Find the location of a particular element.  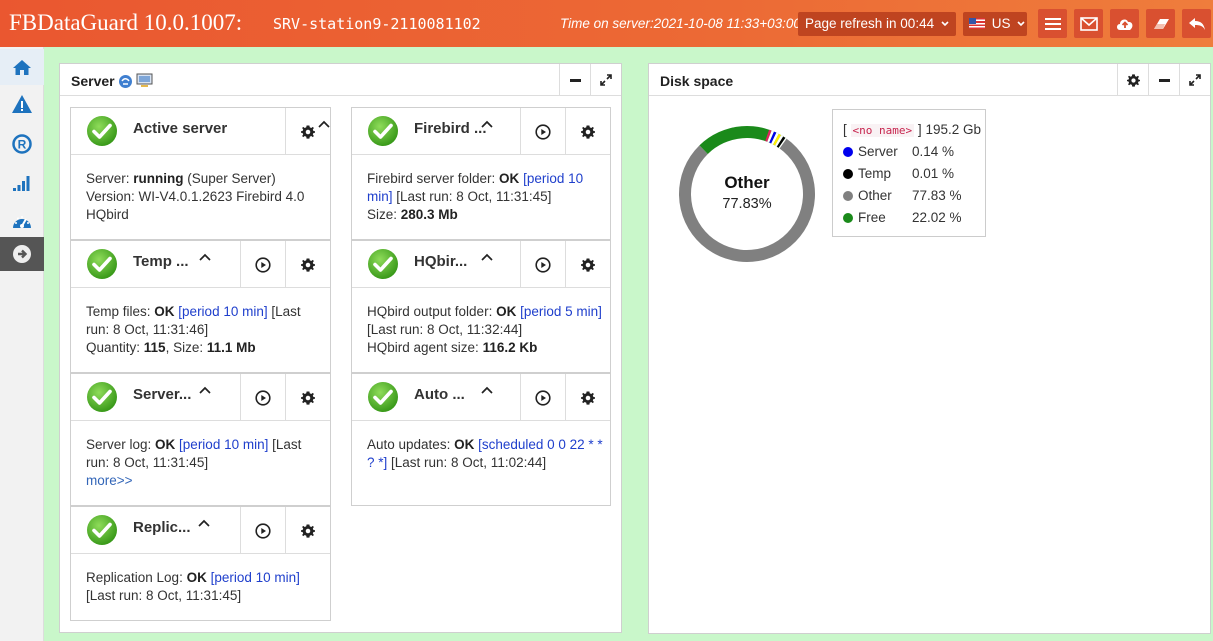

disk-space-minimize-button is located at coordinates (1163, 80).